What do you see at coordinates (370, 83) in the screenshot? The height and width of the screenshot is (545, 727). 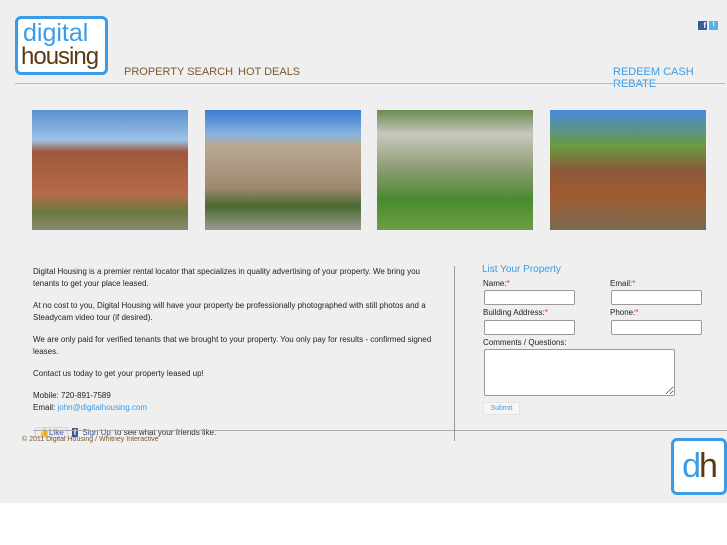 I see `header-divider` at bounding box center [370, 83].